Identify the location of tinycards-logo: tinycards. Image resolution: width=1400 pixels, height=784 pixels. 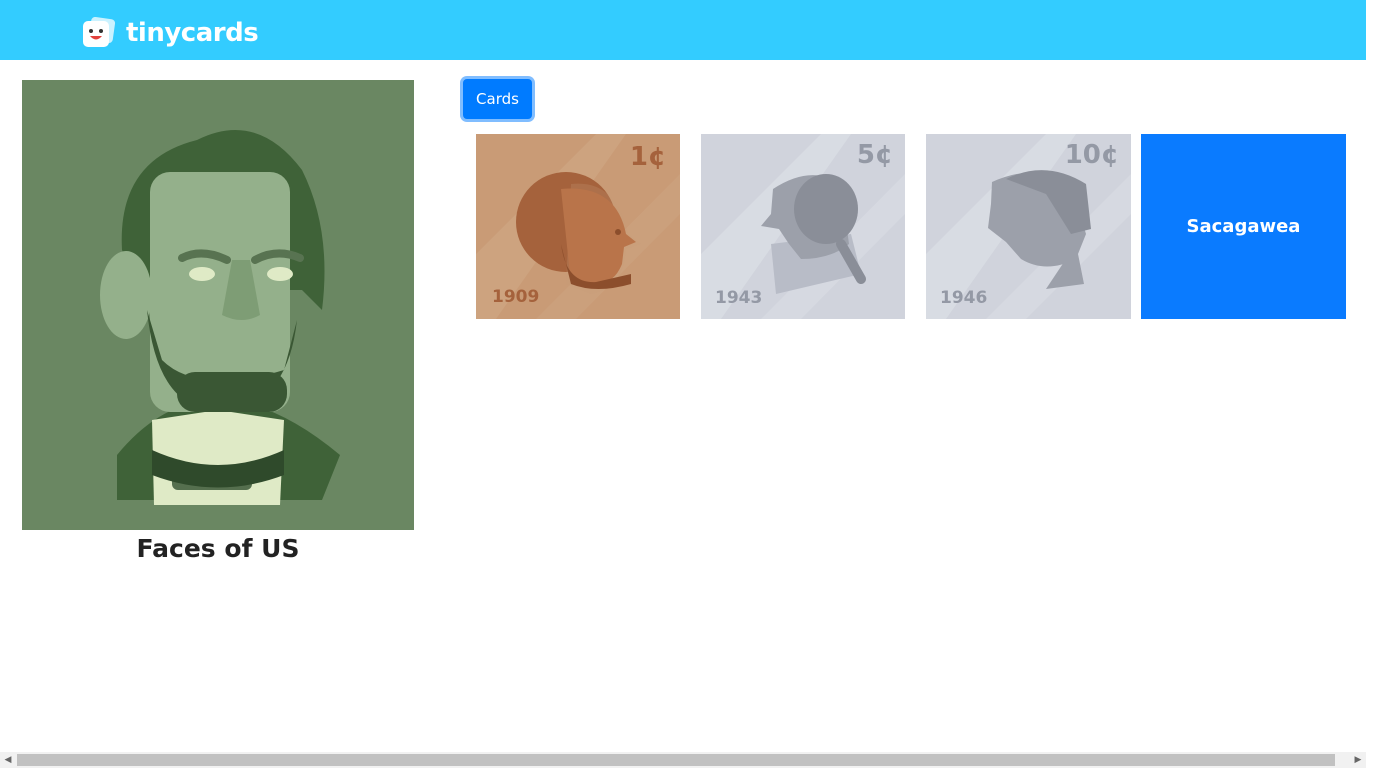
(170, 33).